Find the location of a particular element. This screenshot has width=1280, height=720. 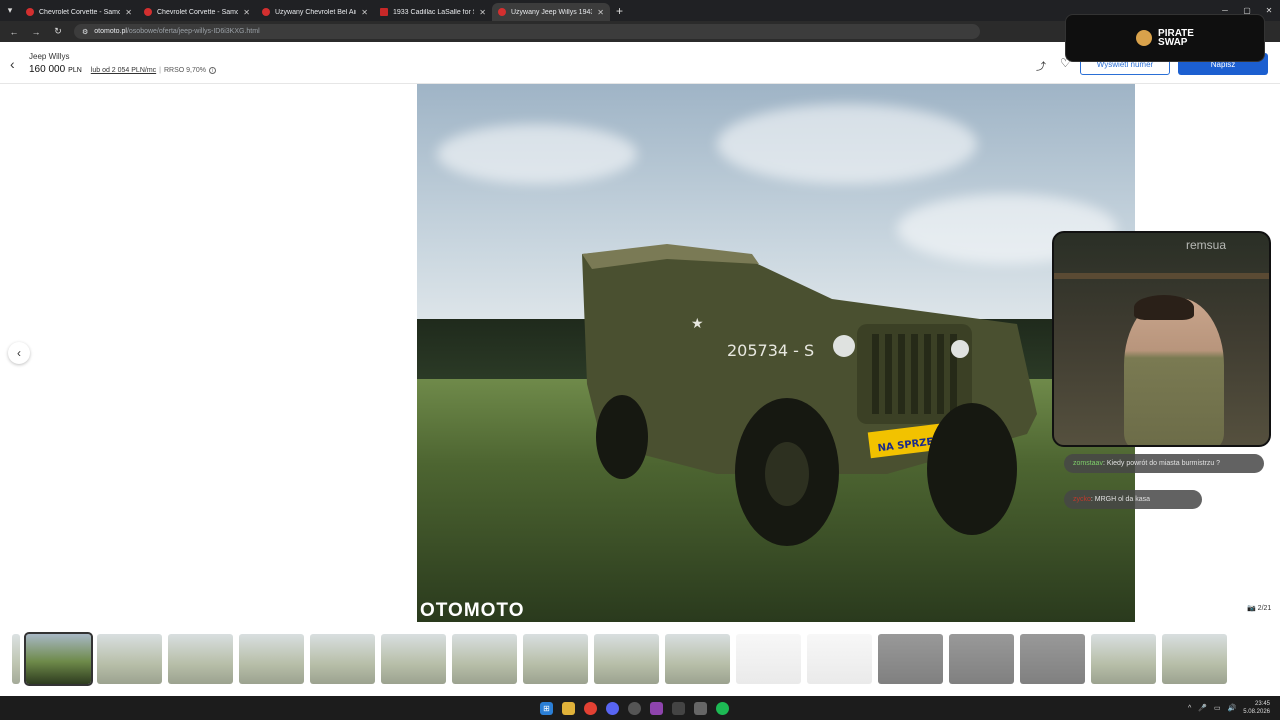

chat-text: MRGH ol da kasa is located at coordinates (1122, 499).